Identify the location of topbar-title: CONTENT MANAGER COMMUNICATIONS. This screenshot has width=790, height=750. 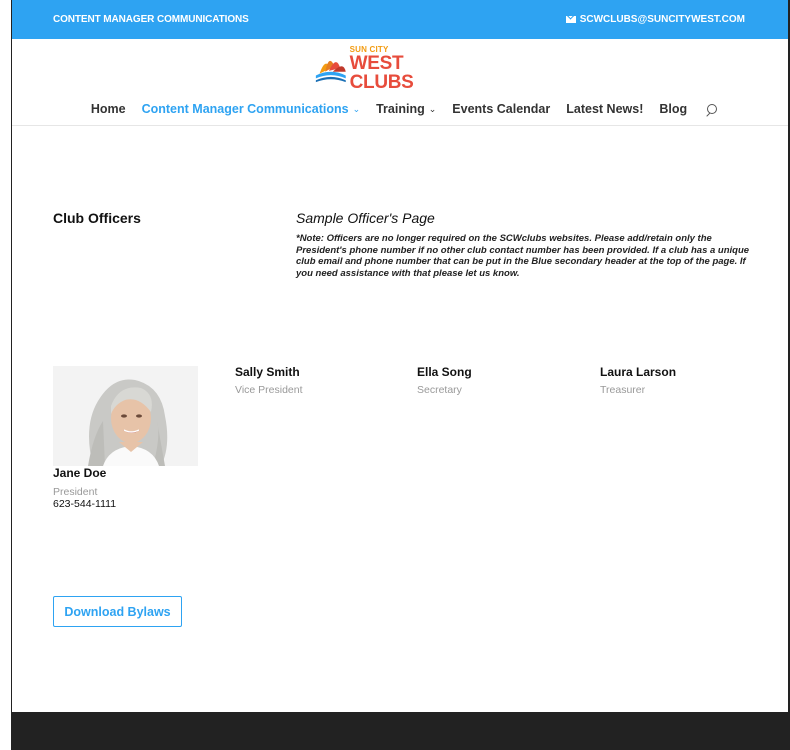
(151, 19).